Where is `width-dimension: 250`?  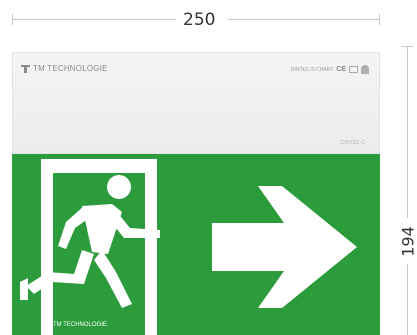 width-dimension: 250 is located at coordinates (208, 20).